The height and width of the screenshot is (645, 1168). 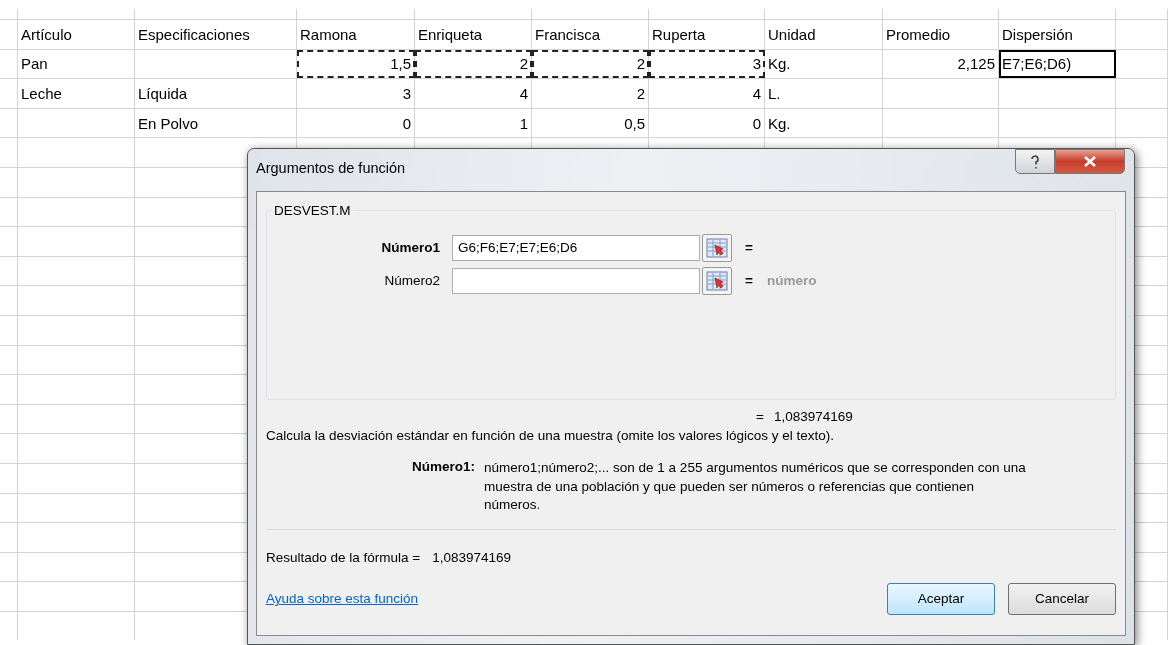 I want to click on table-cell: 0,5, so click(x=590, y=123).